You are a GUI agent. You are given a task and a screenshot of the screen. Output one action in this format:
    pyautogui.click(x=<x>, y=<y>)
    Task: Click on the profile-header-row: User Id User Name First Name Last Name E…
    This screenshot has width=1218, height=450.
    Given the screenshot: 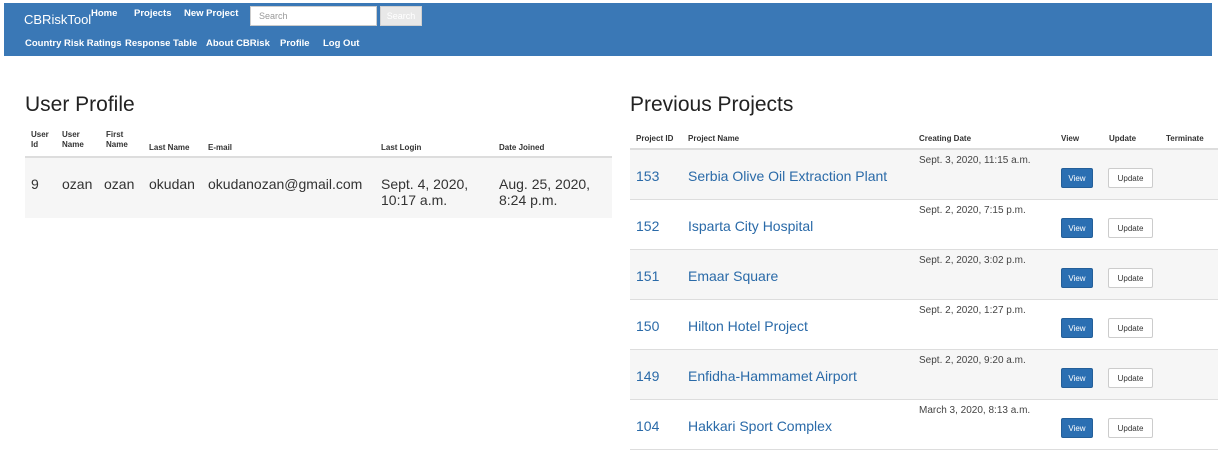 What is the action you would take?
    pyautogui.click(x=318, y=142)
    